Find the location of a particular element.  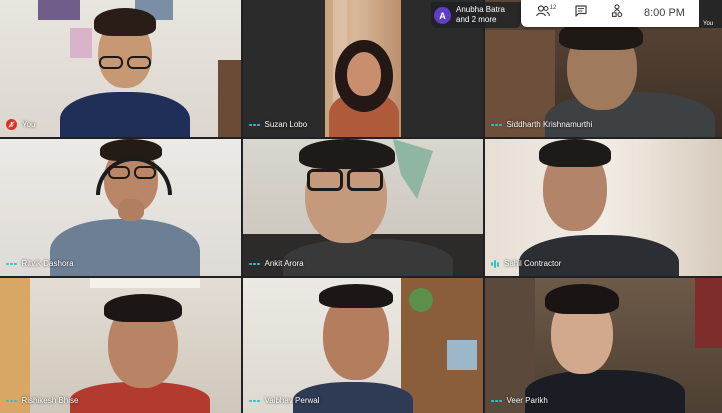

people-button: 12 is located at coordinates (546, 13).